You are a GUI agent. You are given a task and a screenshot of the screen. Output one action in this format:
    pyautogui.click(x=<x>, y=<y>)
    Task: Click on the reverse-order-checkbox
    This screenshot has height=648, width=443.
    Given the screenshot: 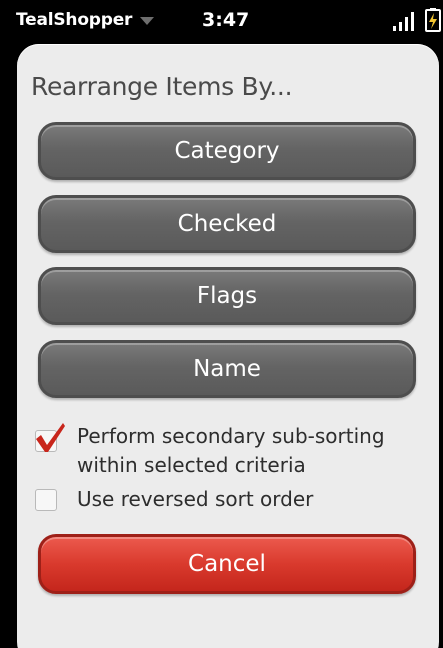 What is the action you would take?
    pyautogui.click(x=46, y=500)
    